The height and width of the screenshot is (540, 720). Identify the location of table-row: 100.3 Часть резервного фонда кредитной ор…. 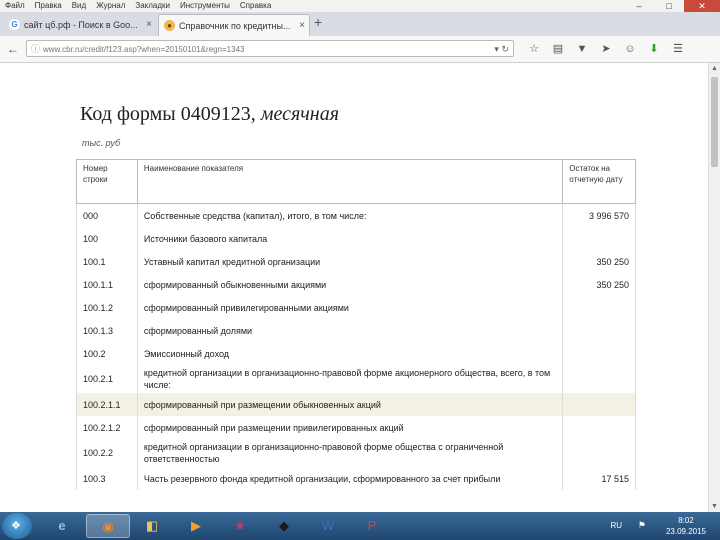
(356, 478).